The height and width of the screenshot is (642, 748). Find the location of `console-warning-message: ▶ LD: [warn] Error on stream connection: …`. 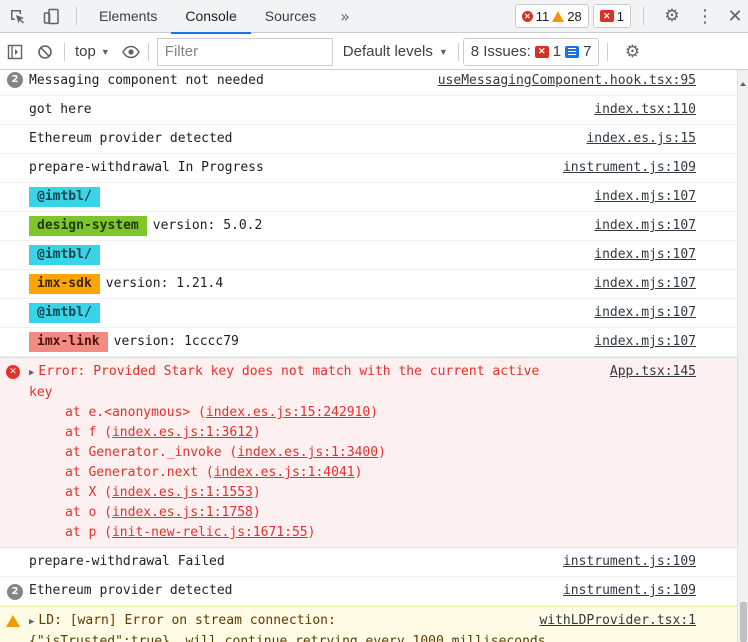

console-warning-message: ▶ LD: [warn] Error on stream connection: … is located at coordinates (368, 624).